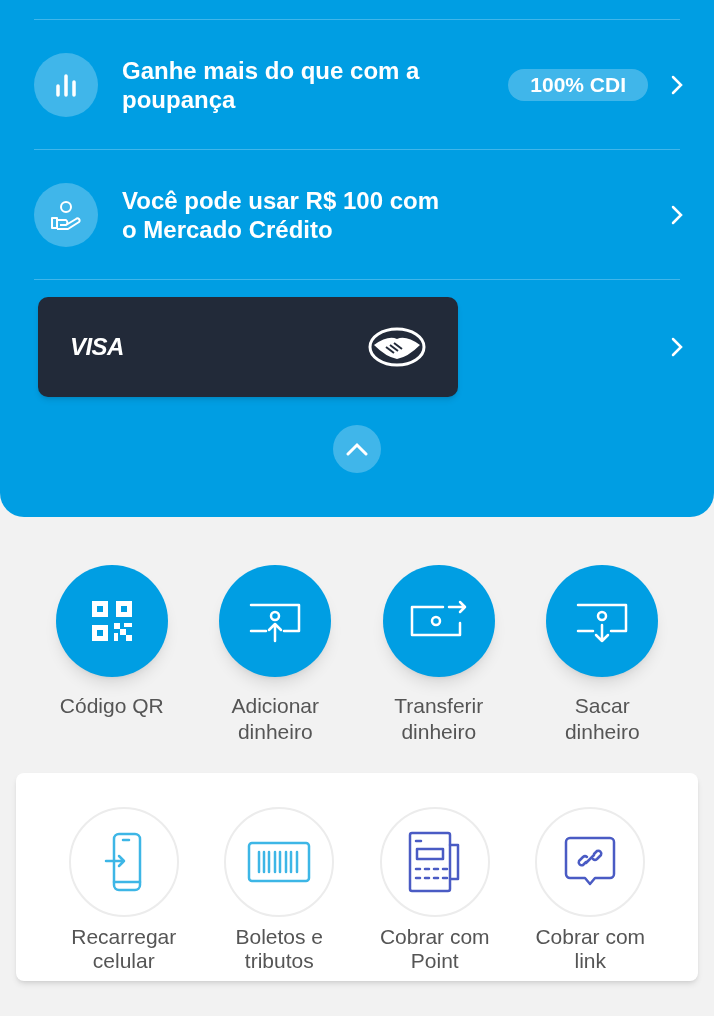  What do you see at coordinates (590, 949) in the screenshot?
I see `service-label: Cobrar com link` at bounding box center [590, 949].